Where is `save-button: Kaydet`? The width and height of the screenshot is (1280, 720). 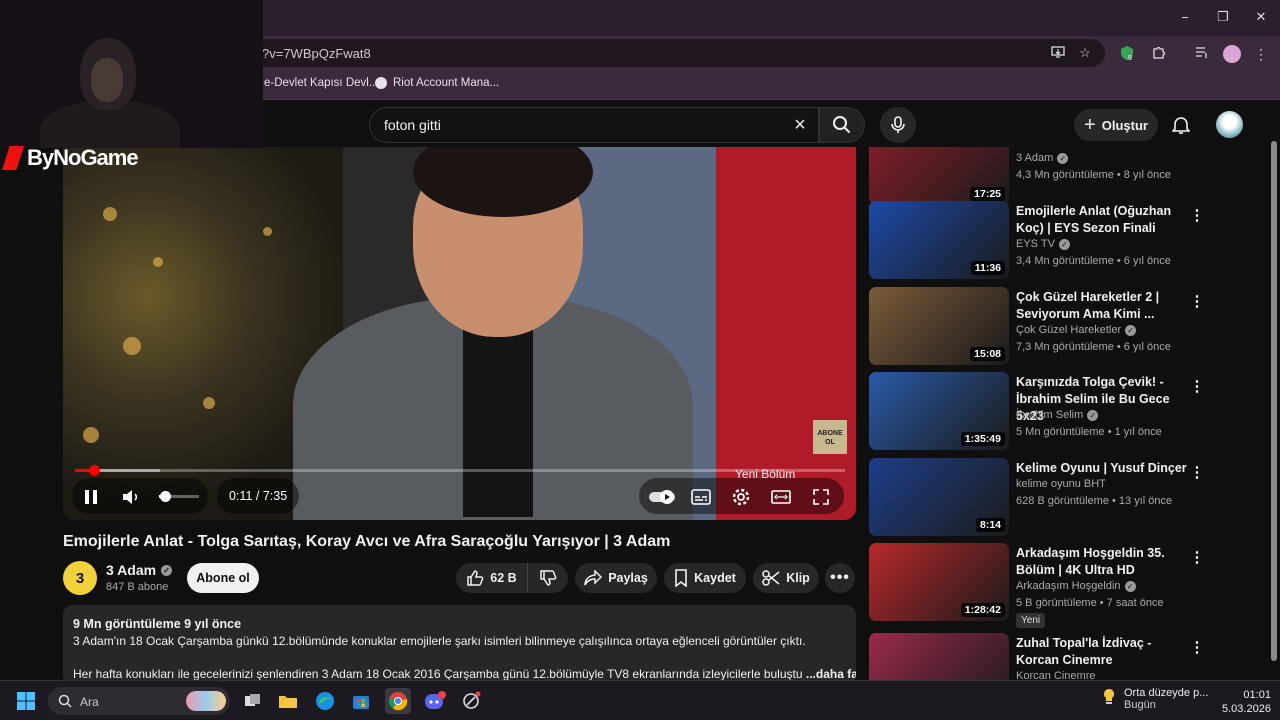 save-button: Kaydet is located at coordinates (705, 578).